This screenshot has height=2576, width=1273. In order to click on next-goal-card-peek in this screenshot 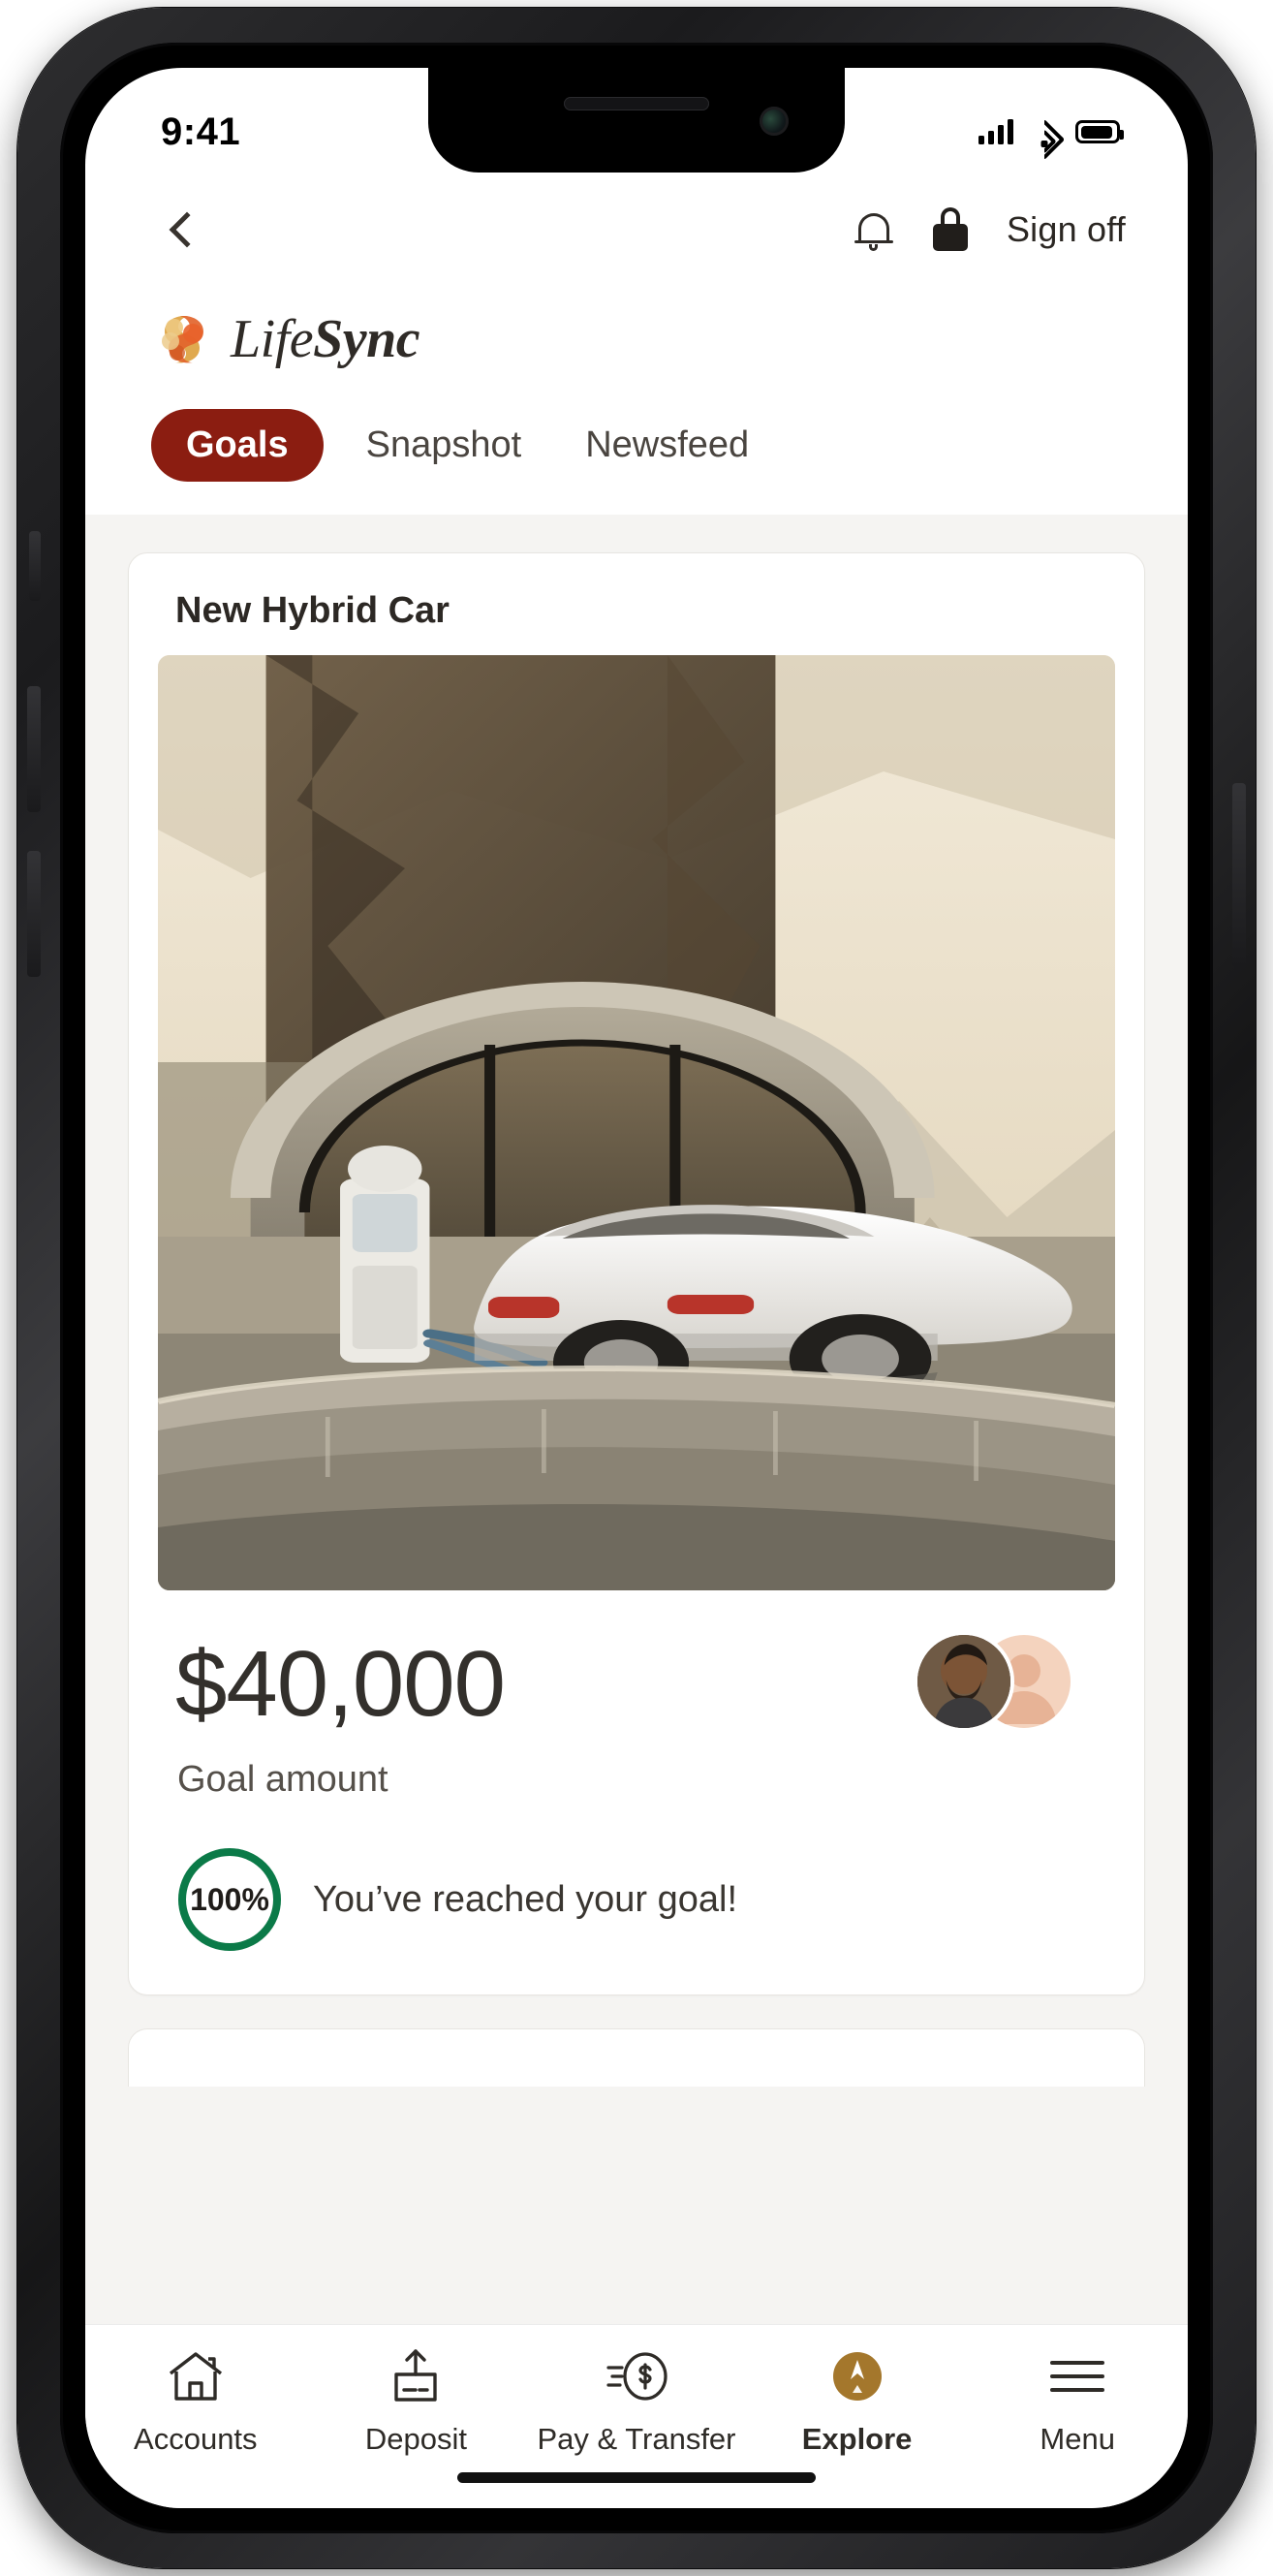, I will do `click(636, 2057)`.